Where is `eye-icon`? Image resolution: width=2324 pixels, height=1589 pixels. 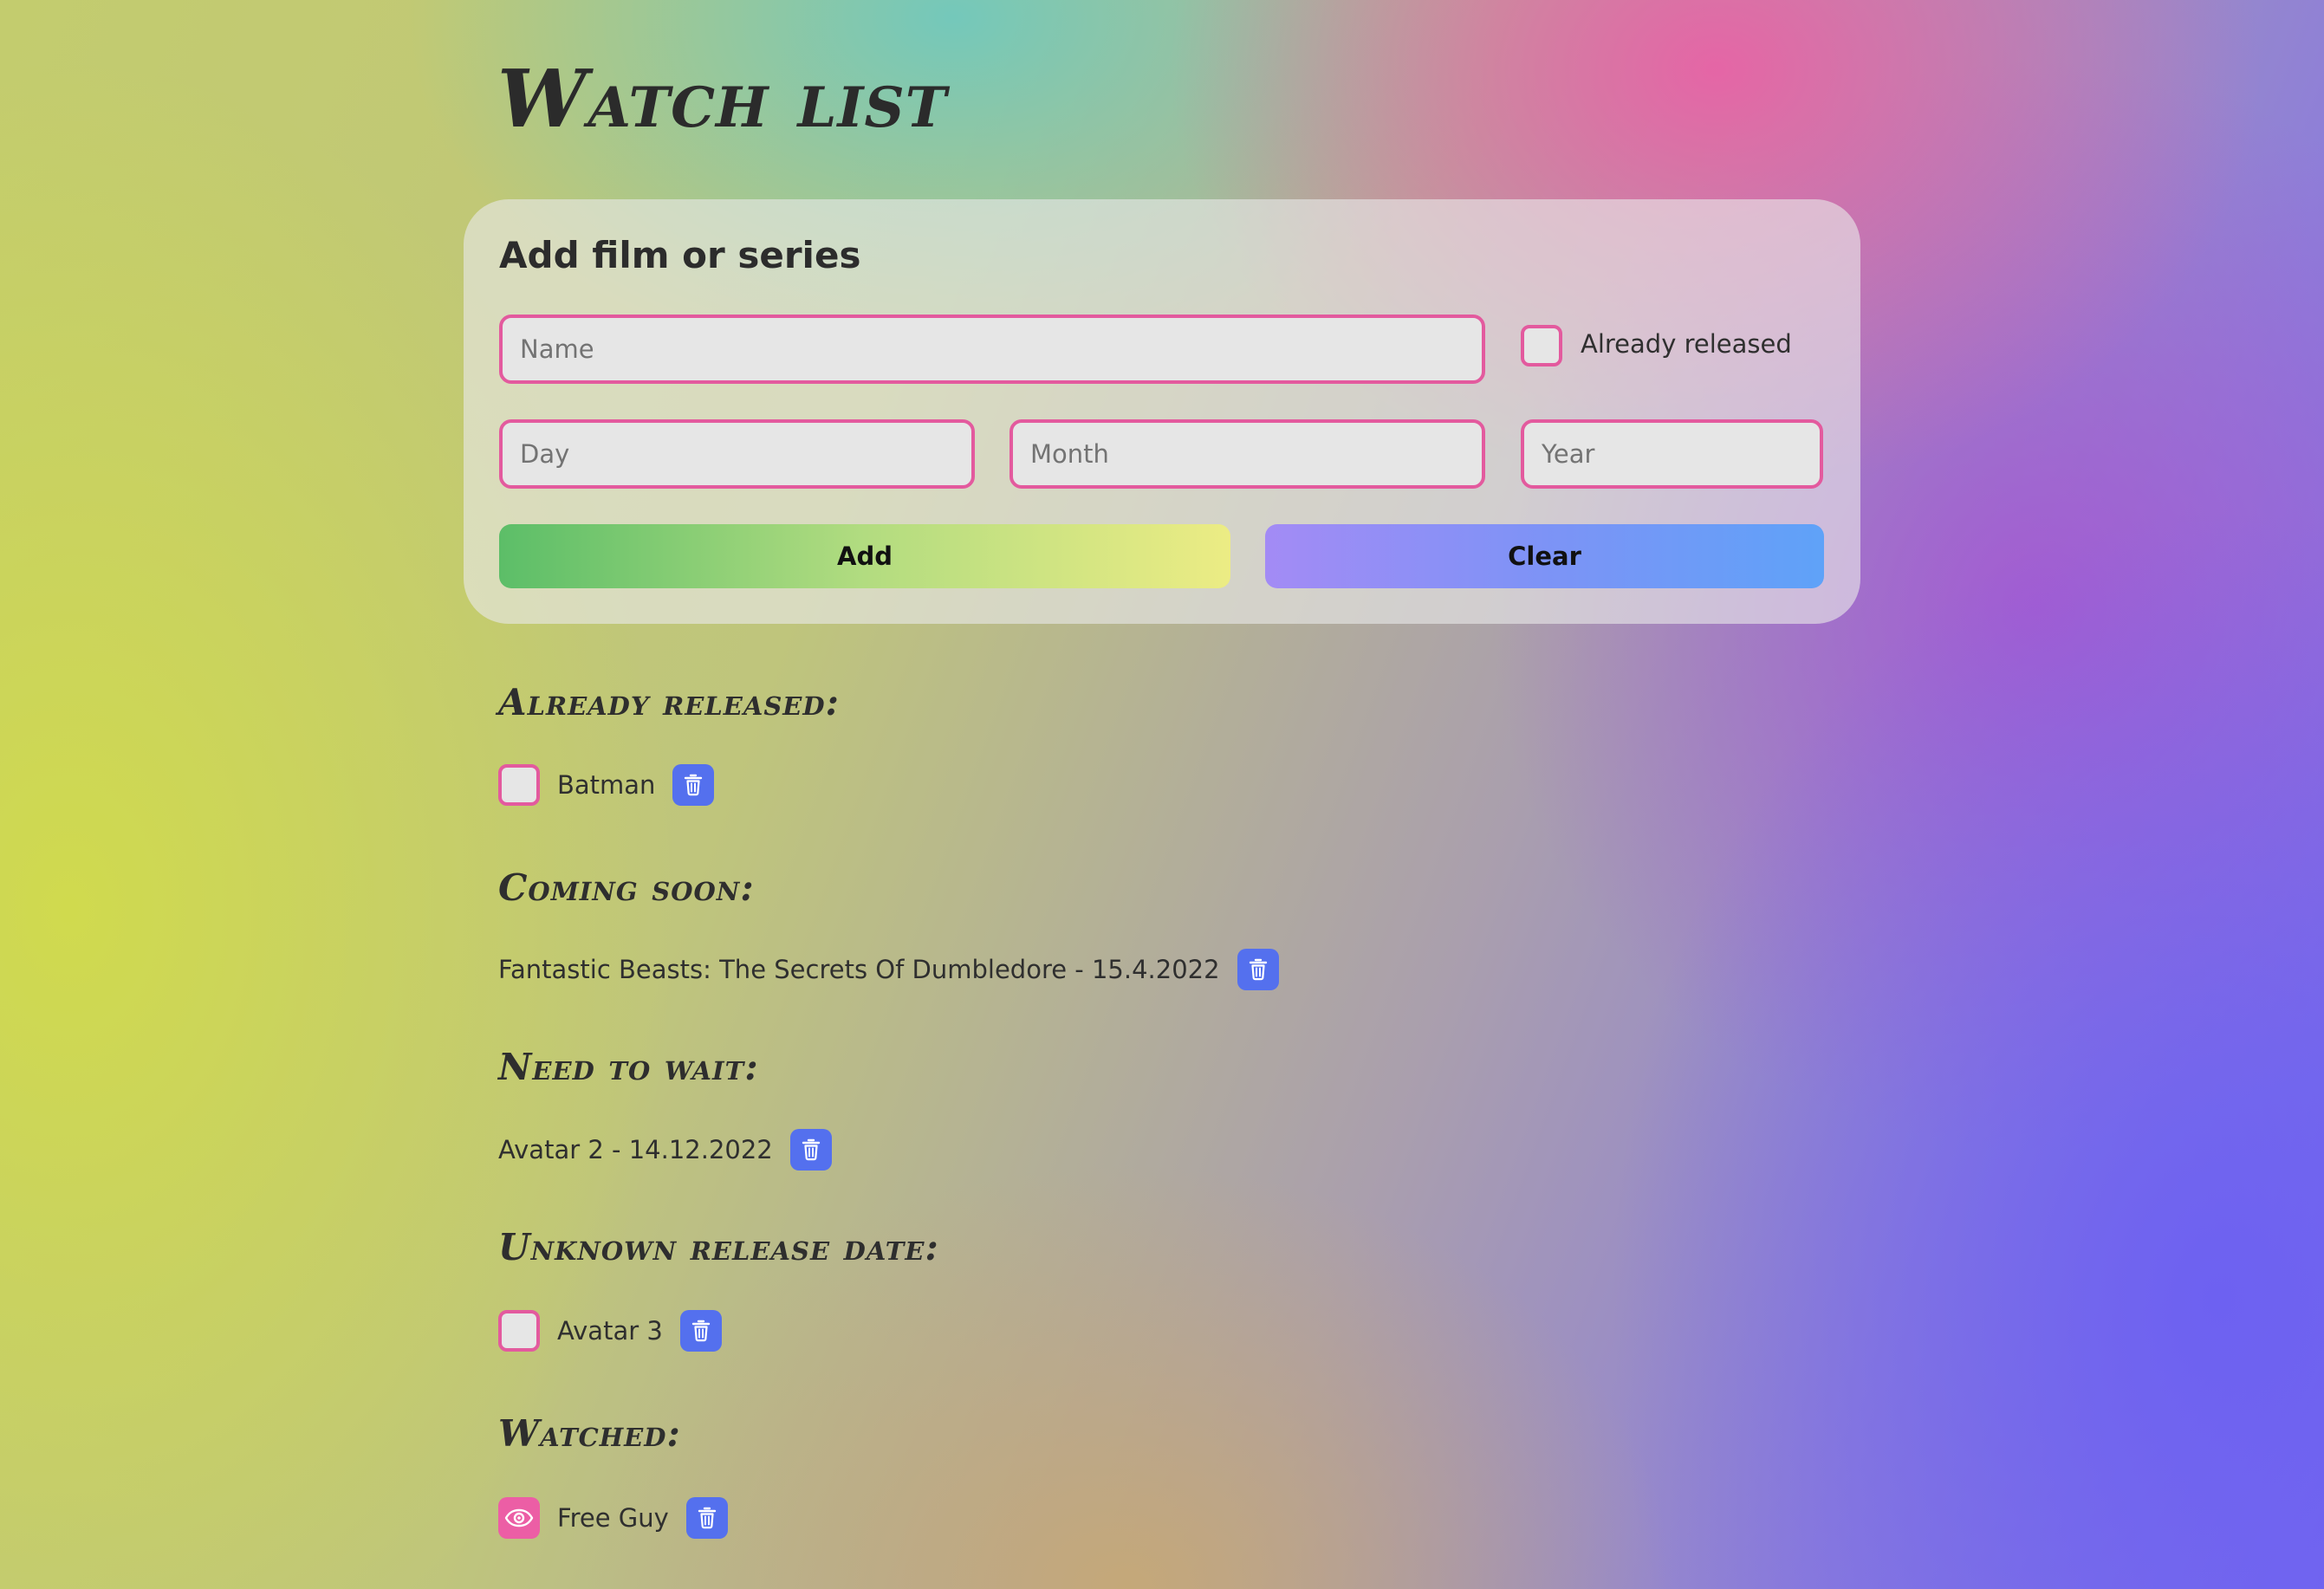
eye-icon is located at coordinates (519, 1518).